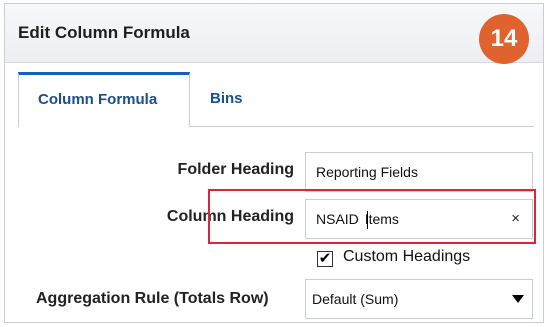 The image size is (548, 327). What do you see at coordinates (372, 216) in the screenshot?
I see `highlight-annotation` at bounding box center [372, 216].